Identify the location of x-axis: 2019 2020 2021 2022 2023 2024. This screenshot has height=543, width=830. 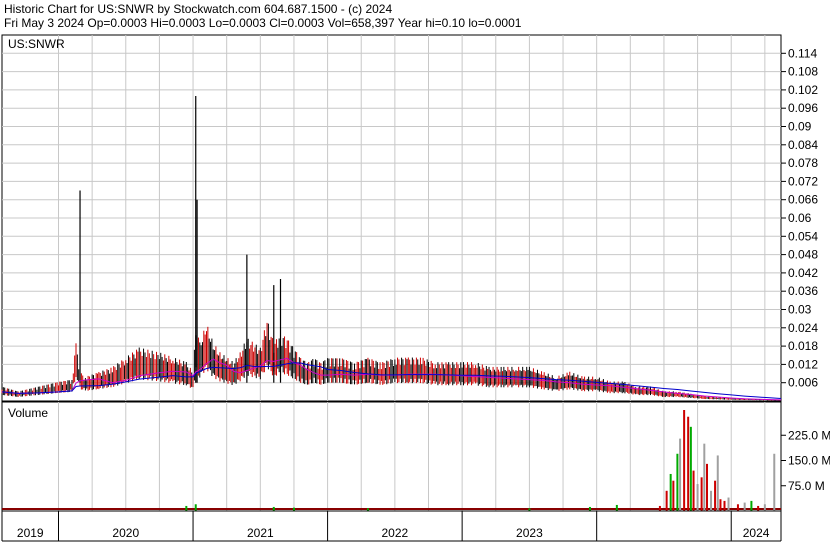
(391, 526).